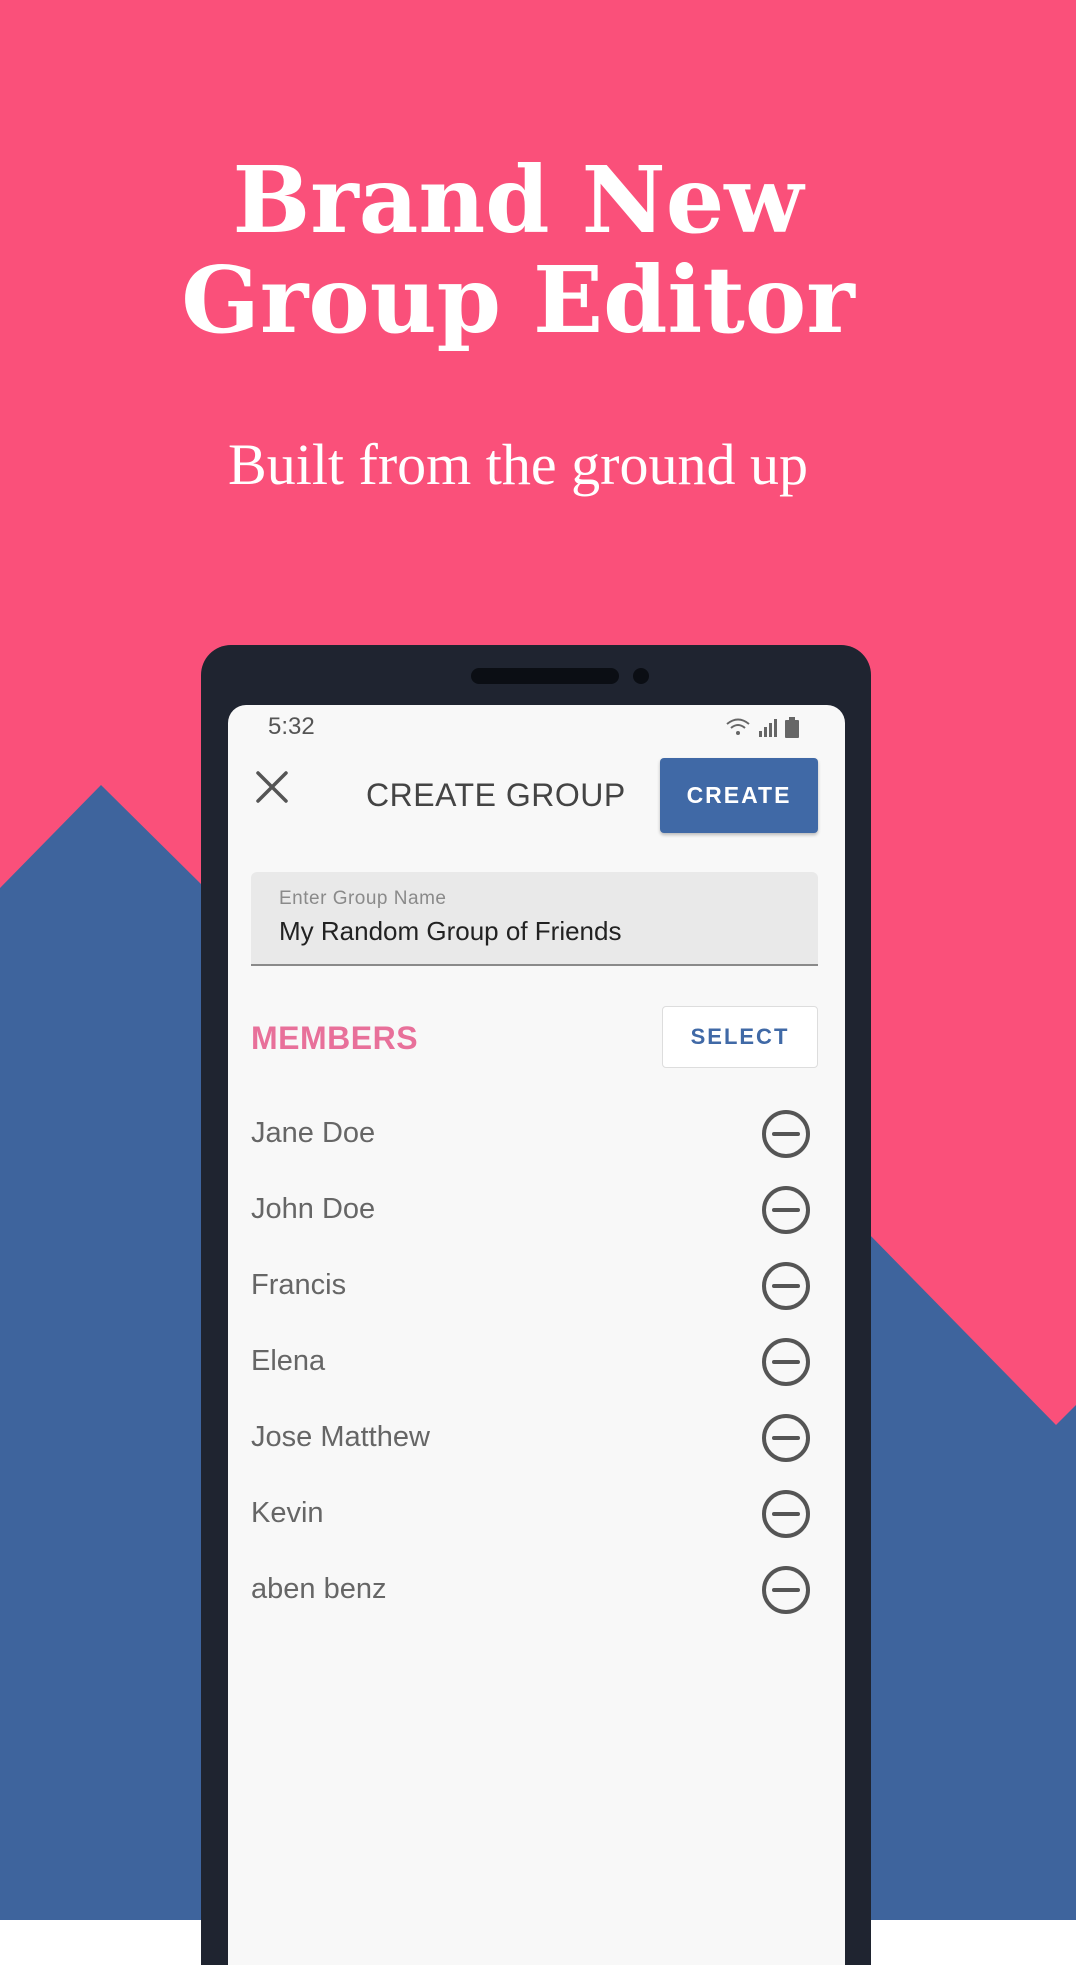 The width and height of the screenshot is (1076, 1965). I want to click on status-time: 5:32, so click(291, 726).